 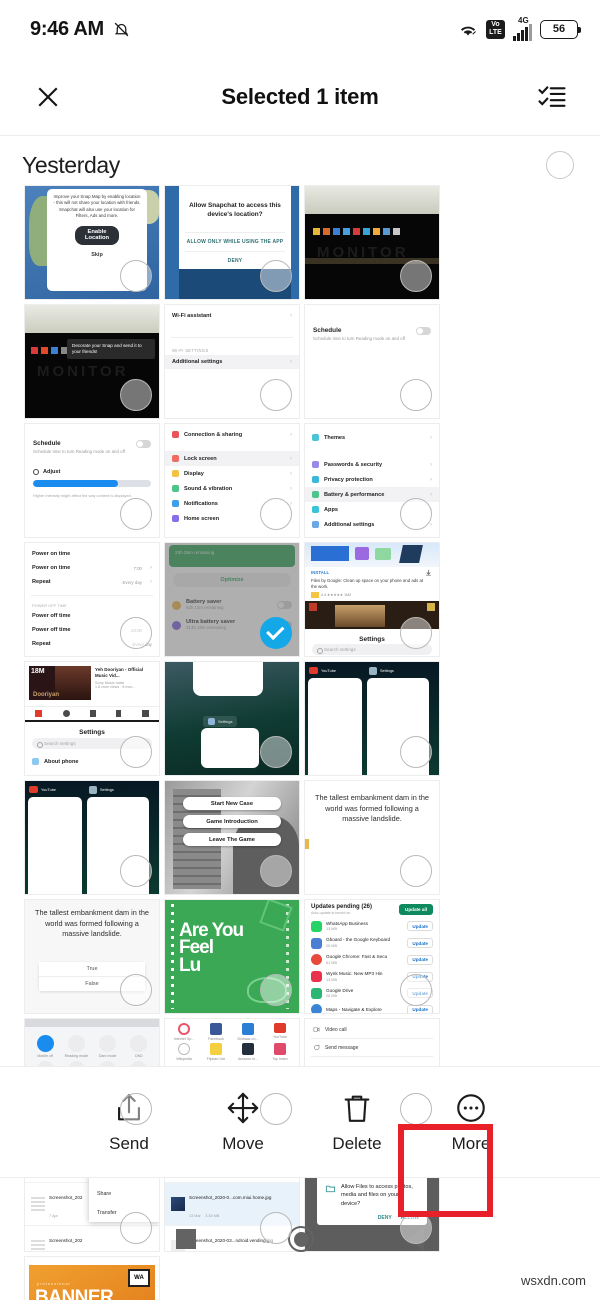 I want to click on thumb-row-label: Themes, so click(x=335, y=437).